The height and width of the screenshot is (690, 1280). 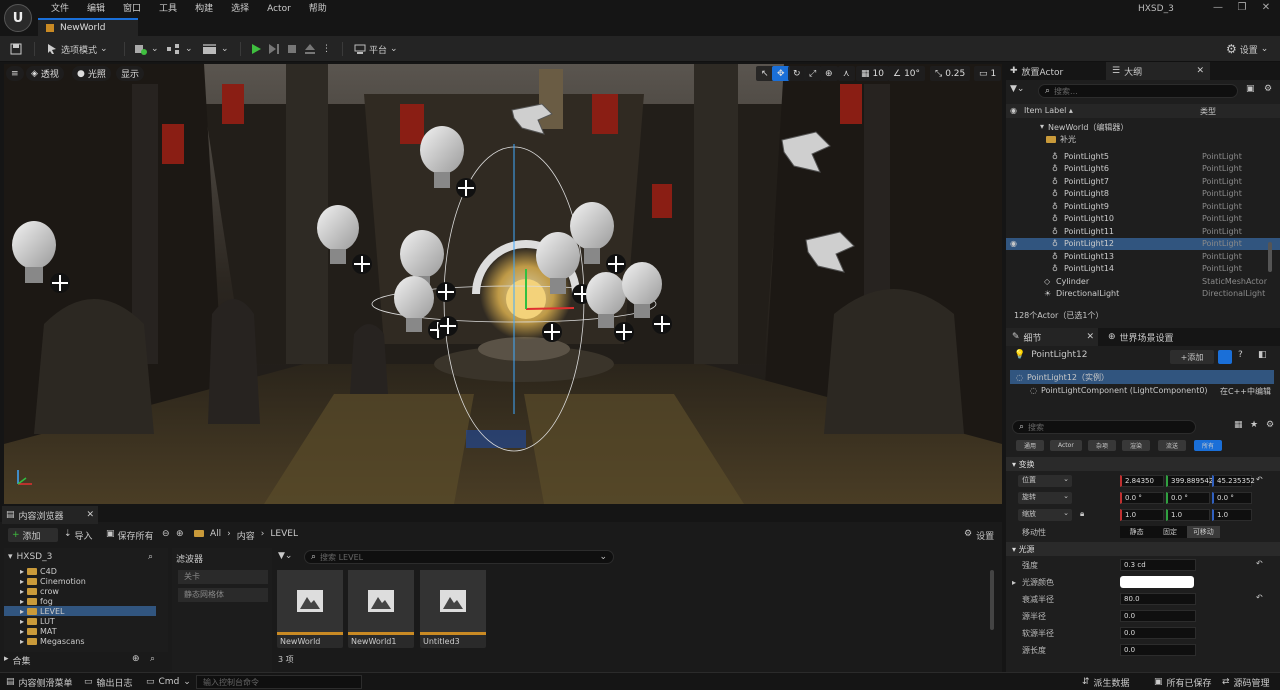 I want to click on lock-icon: 🔒︎, so click(x=1082, y=514).